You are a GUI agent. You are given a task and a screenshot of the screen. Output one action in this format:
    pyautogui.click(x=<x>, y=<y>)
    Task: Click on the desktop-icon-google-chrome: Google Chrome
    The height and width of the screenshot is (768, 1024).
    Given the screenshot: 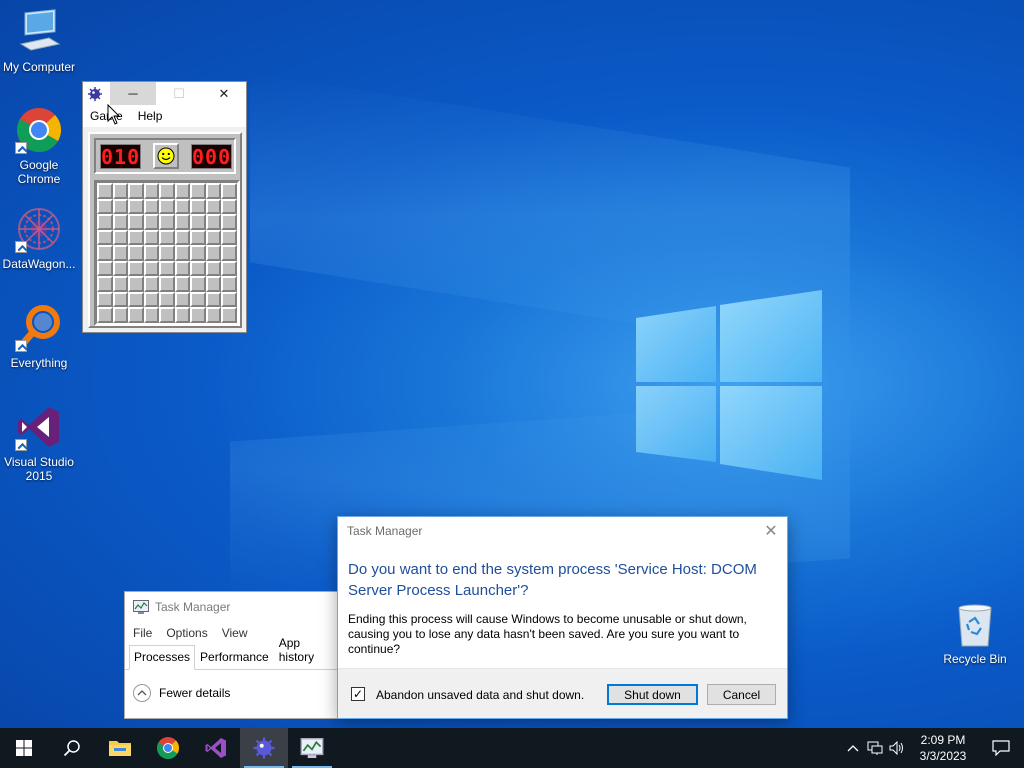 What is the action you would take?
    pyautogui.click(x=39, y=146)
    